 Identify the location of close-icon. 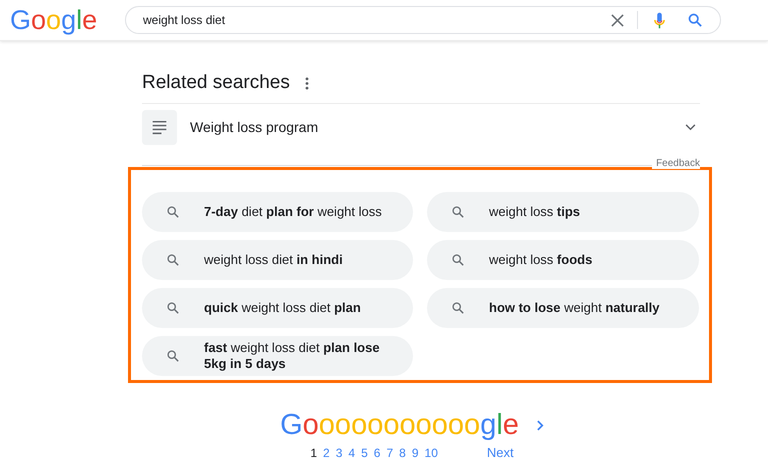
(617, 20).